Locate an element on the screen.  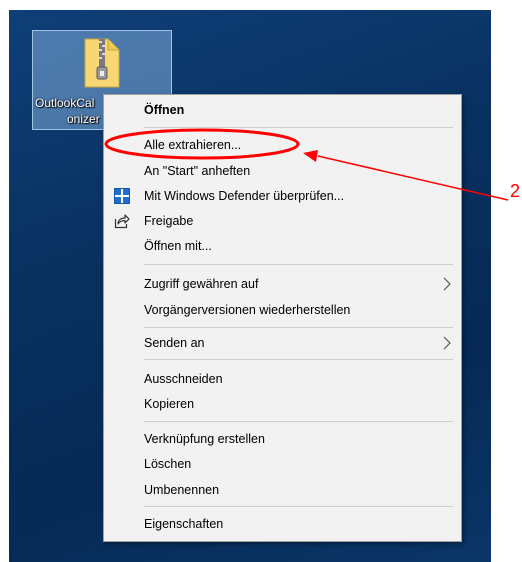
menu-item-ausschneiden: Ausschneiden is located at coordinates (282, 379).